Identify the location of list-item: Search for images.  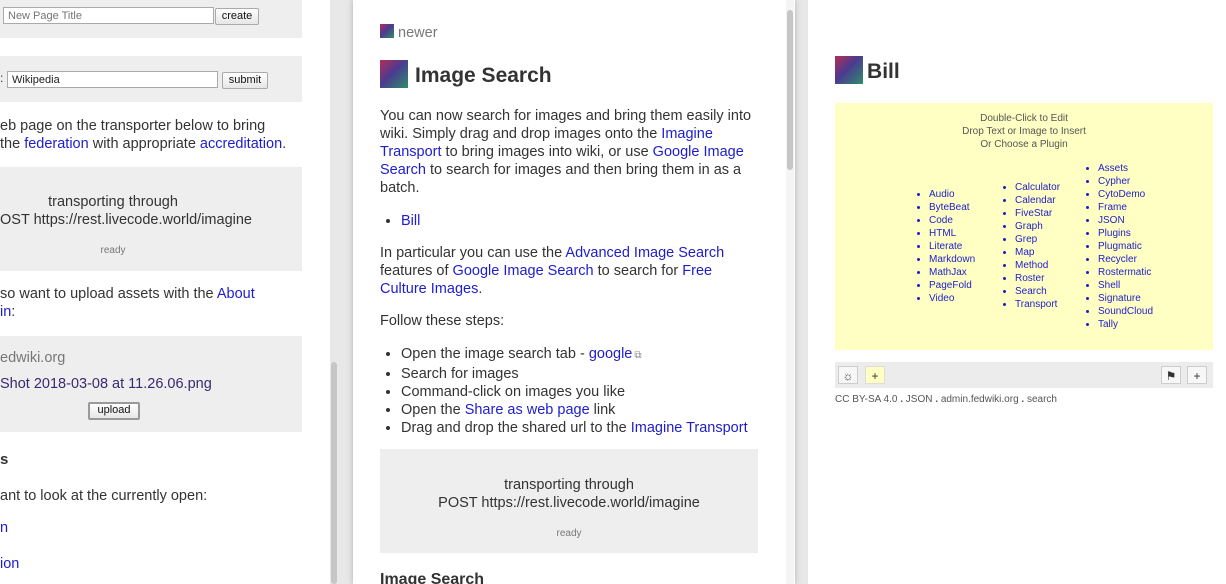
(574, 374).